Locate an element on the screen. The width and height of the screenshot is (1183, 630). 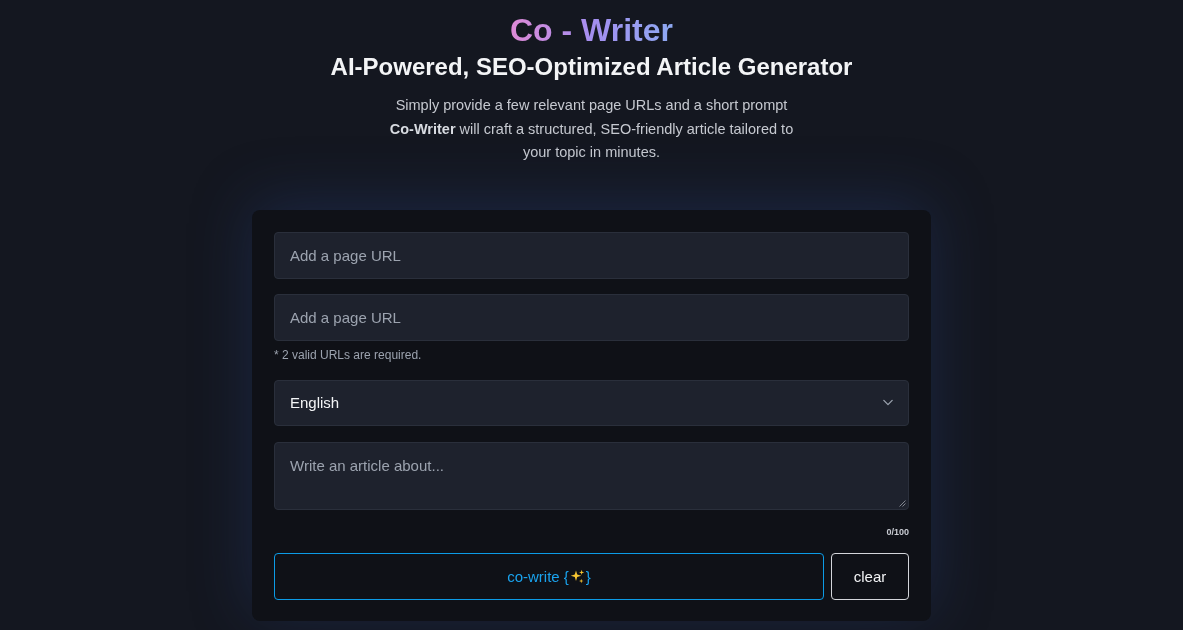
app-subtitle: AI-Powered, SEO-Optimized Article Generator is located at coordinates (591, 67).